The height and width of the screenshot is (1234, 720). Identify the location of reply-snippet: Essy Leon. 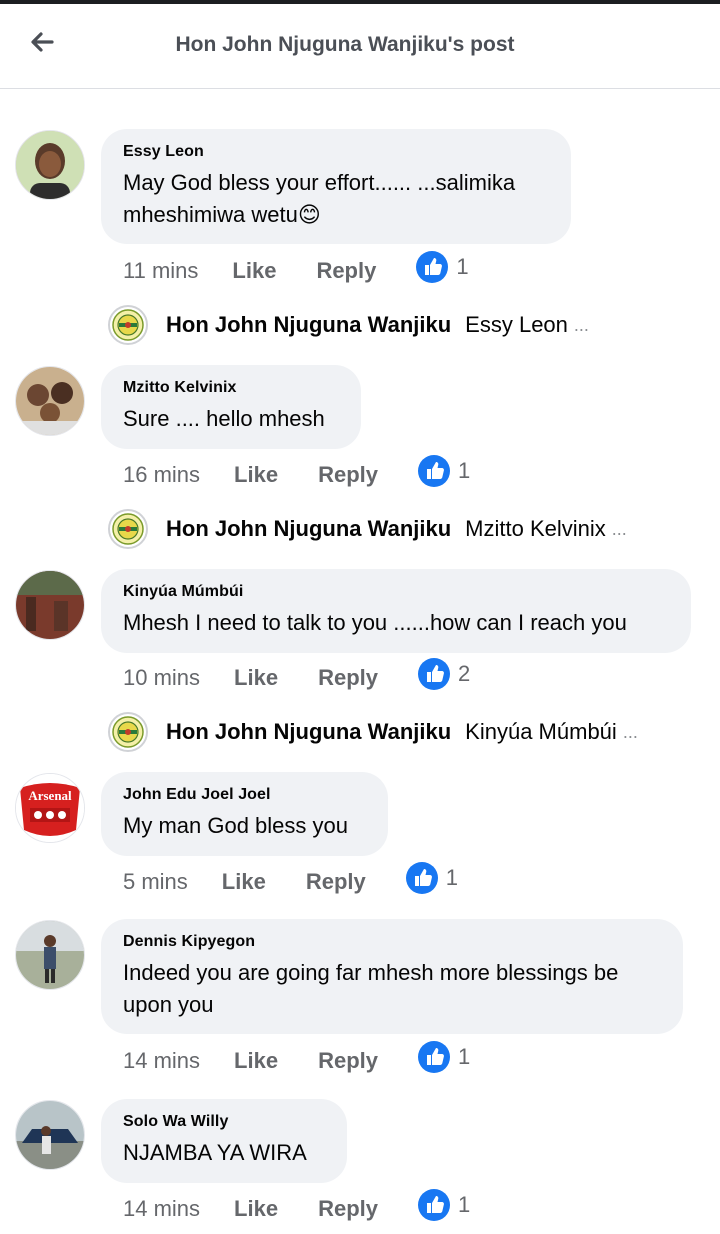
(516, 324).